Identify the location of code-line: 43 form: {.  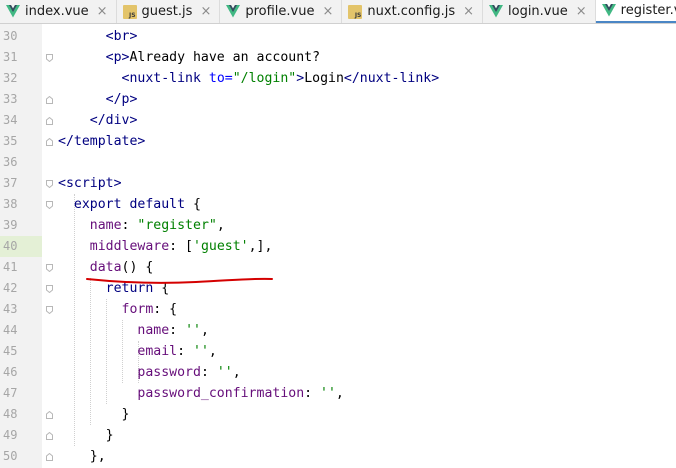
(338, 309).